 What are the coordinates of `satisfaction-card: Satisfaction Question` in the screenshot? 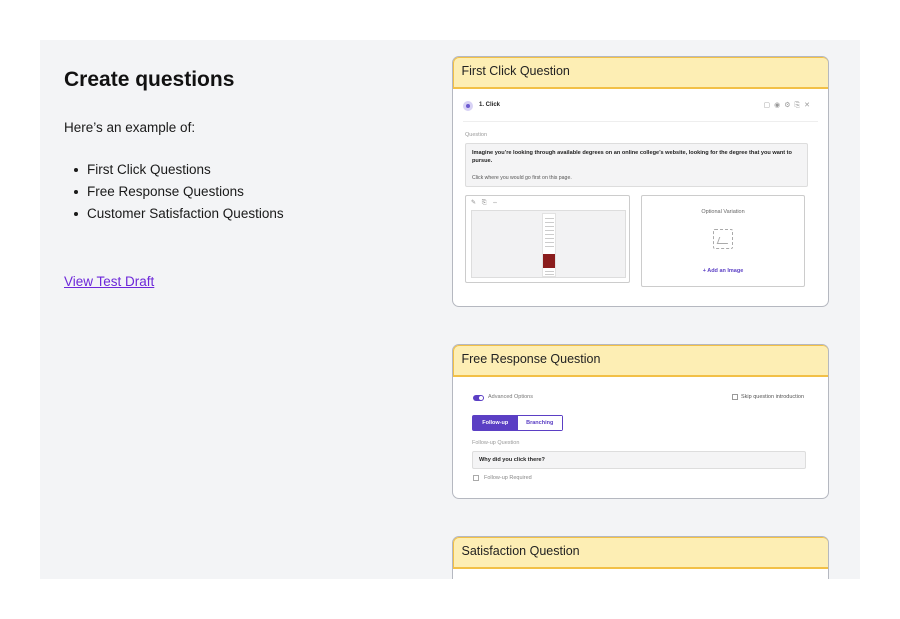 It's located at (640, 557).